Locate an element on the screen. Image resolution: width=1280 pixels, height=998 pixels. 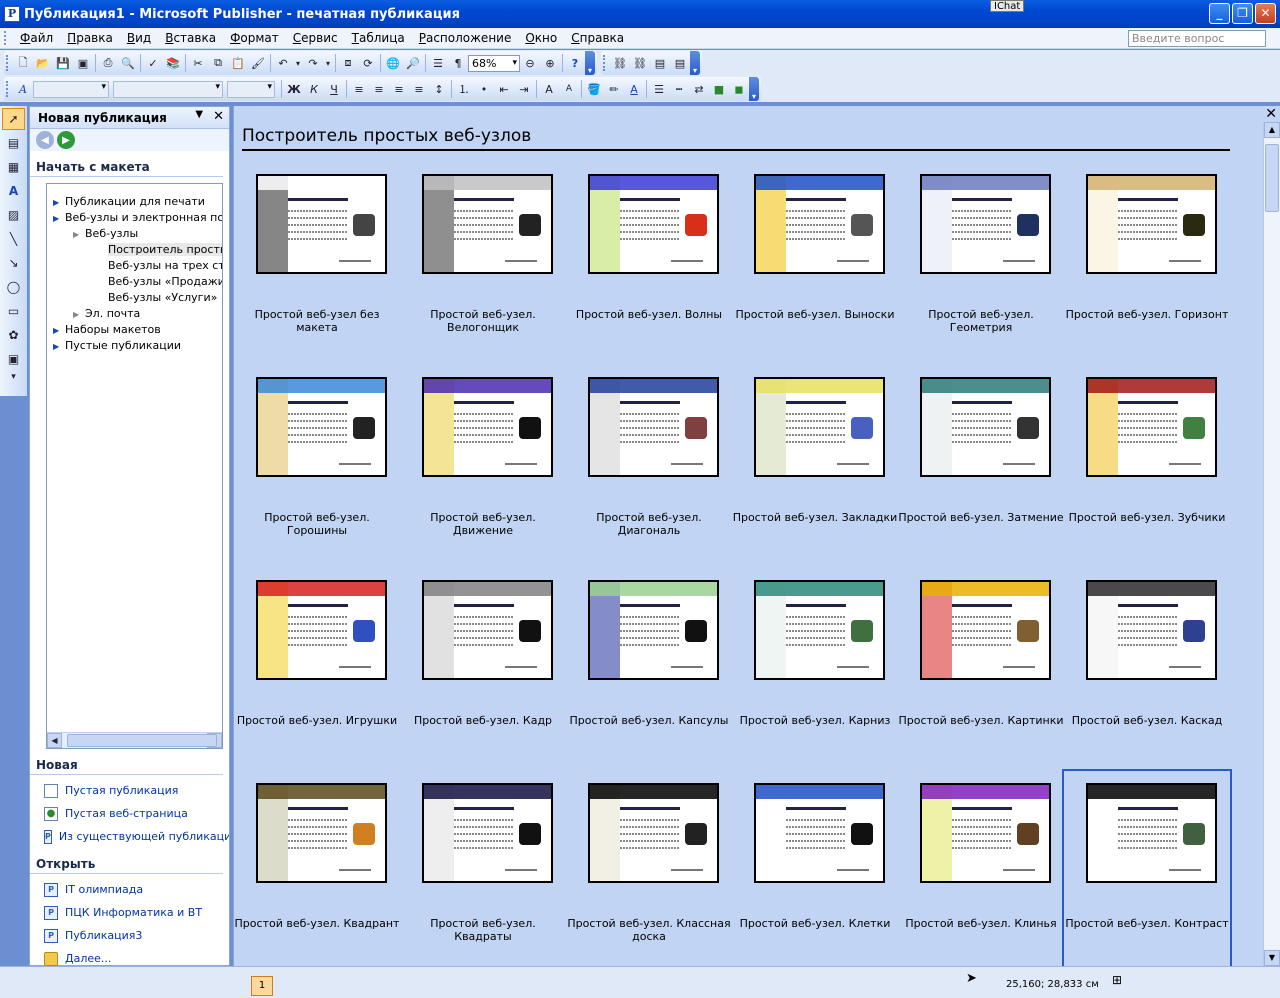
paste-icon: 📋 is located at coordinates (238, 63).